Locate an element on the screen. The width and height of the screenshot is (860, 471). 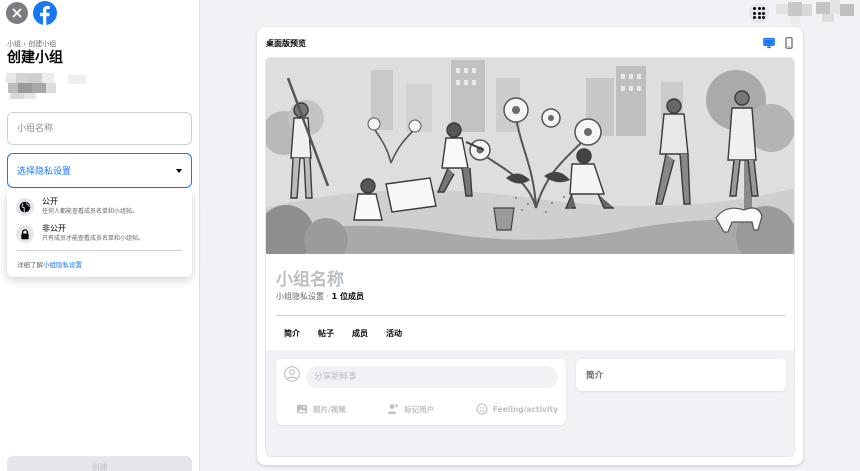
group-name-input is located at coordinates (99, 128).